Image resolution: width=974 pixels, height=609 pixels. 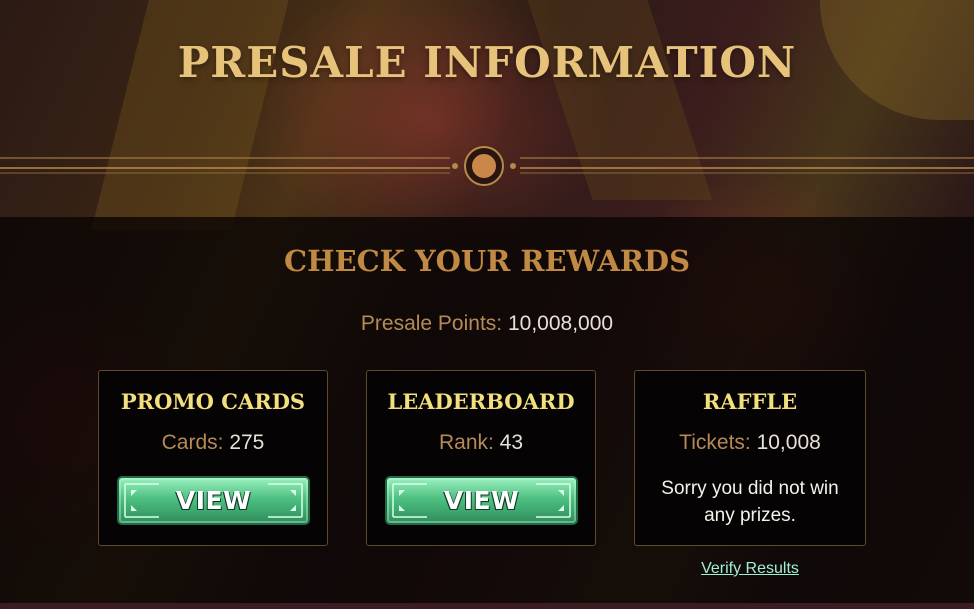 I want to click on verify-results-link: Verify Results, so click(x=750, y=569).